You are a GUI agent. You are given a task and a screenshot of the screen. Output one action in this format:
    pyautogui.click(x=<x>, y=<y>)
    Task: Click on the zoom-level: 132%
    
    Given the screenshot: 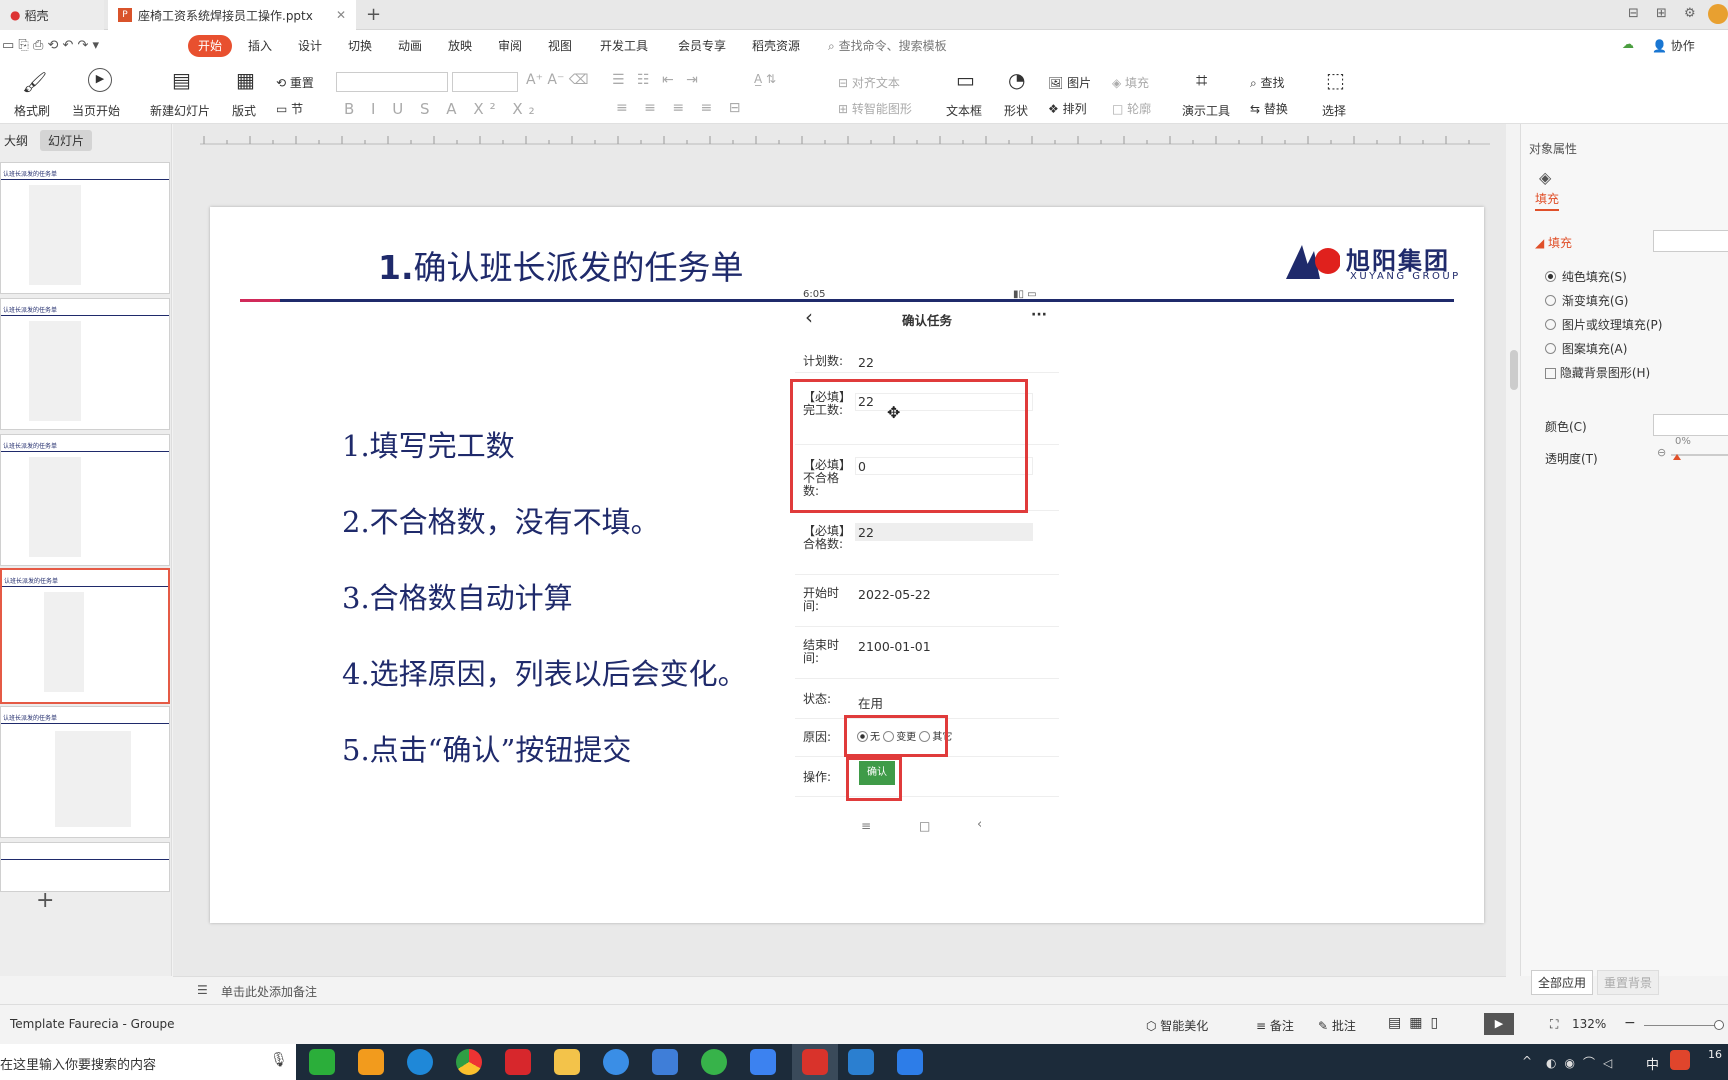 What is the action you would take?
    pyautogui.click(x=1589, y=1024)
    